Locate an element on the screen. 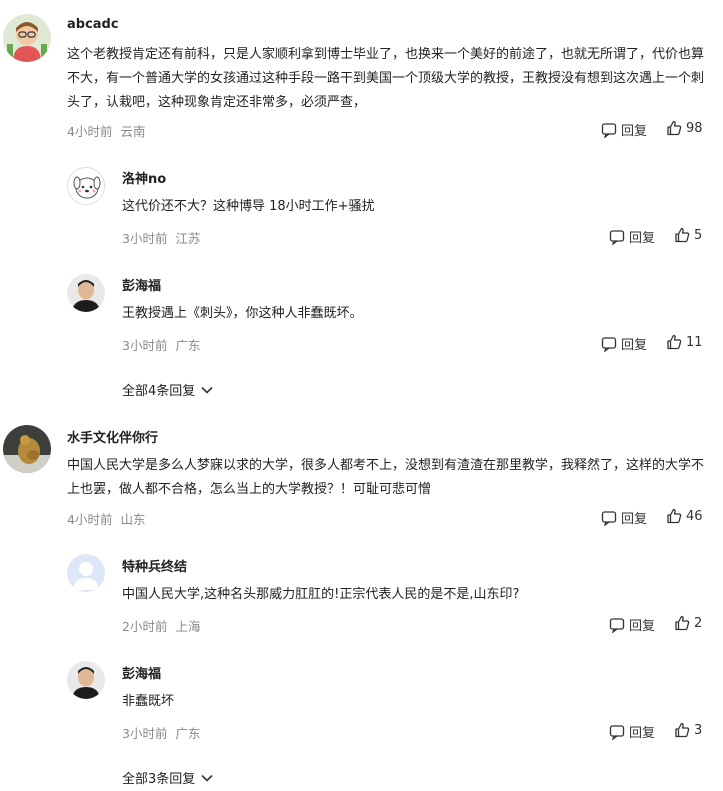 This screenshot has width=723, height=791. like-button: 5 is located at coordinates (688, 235).